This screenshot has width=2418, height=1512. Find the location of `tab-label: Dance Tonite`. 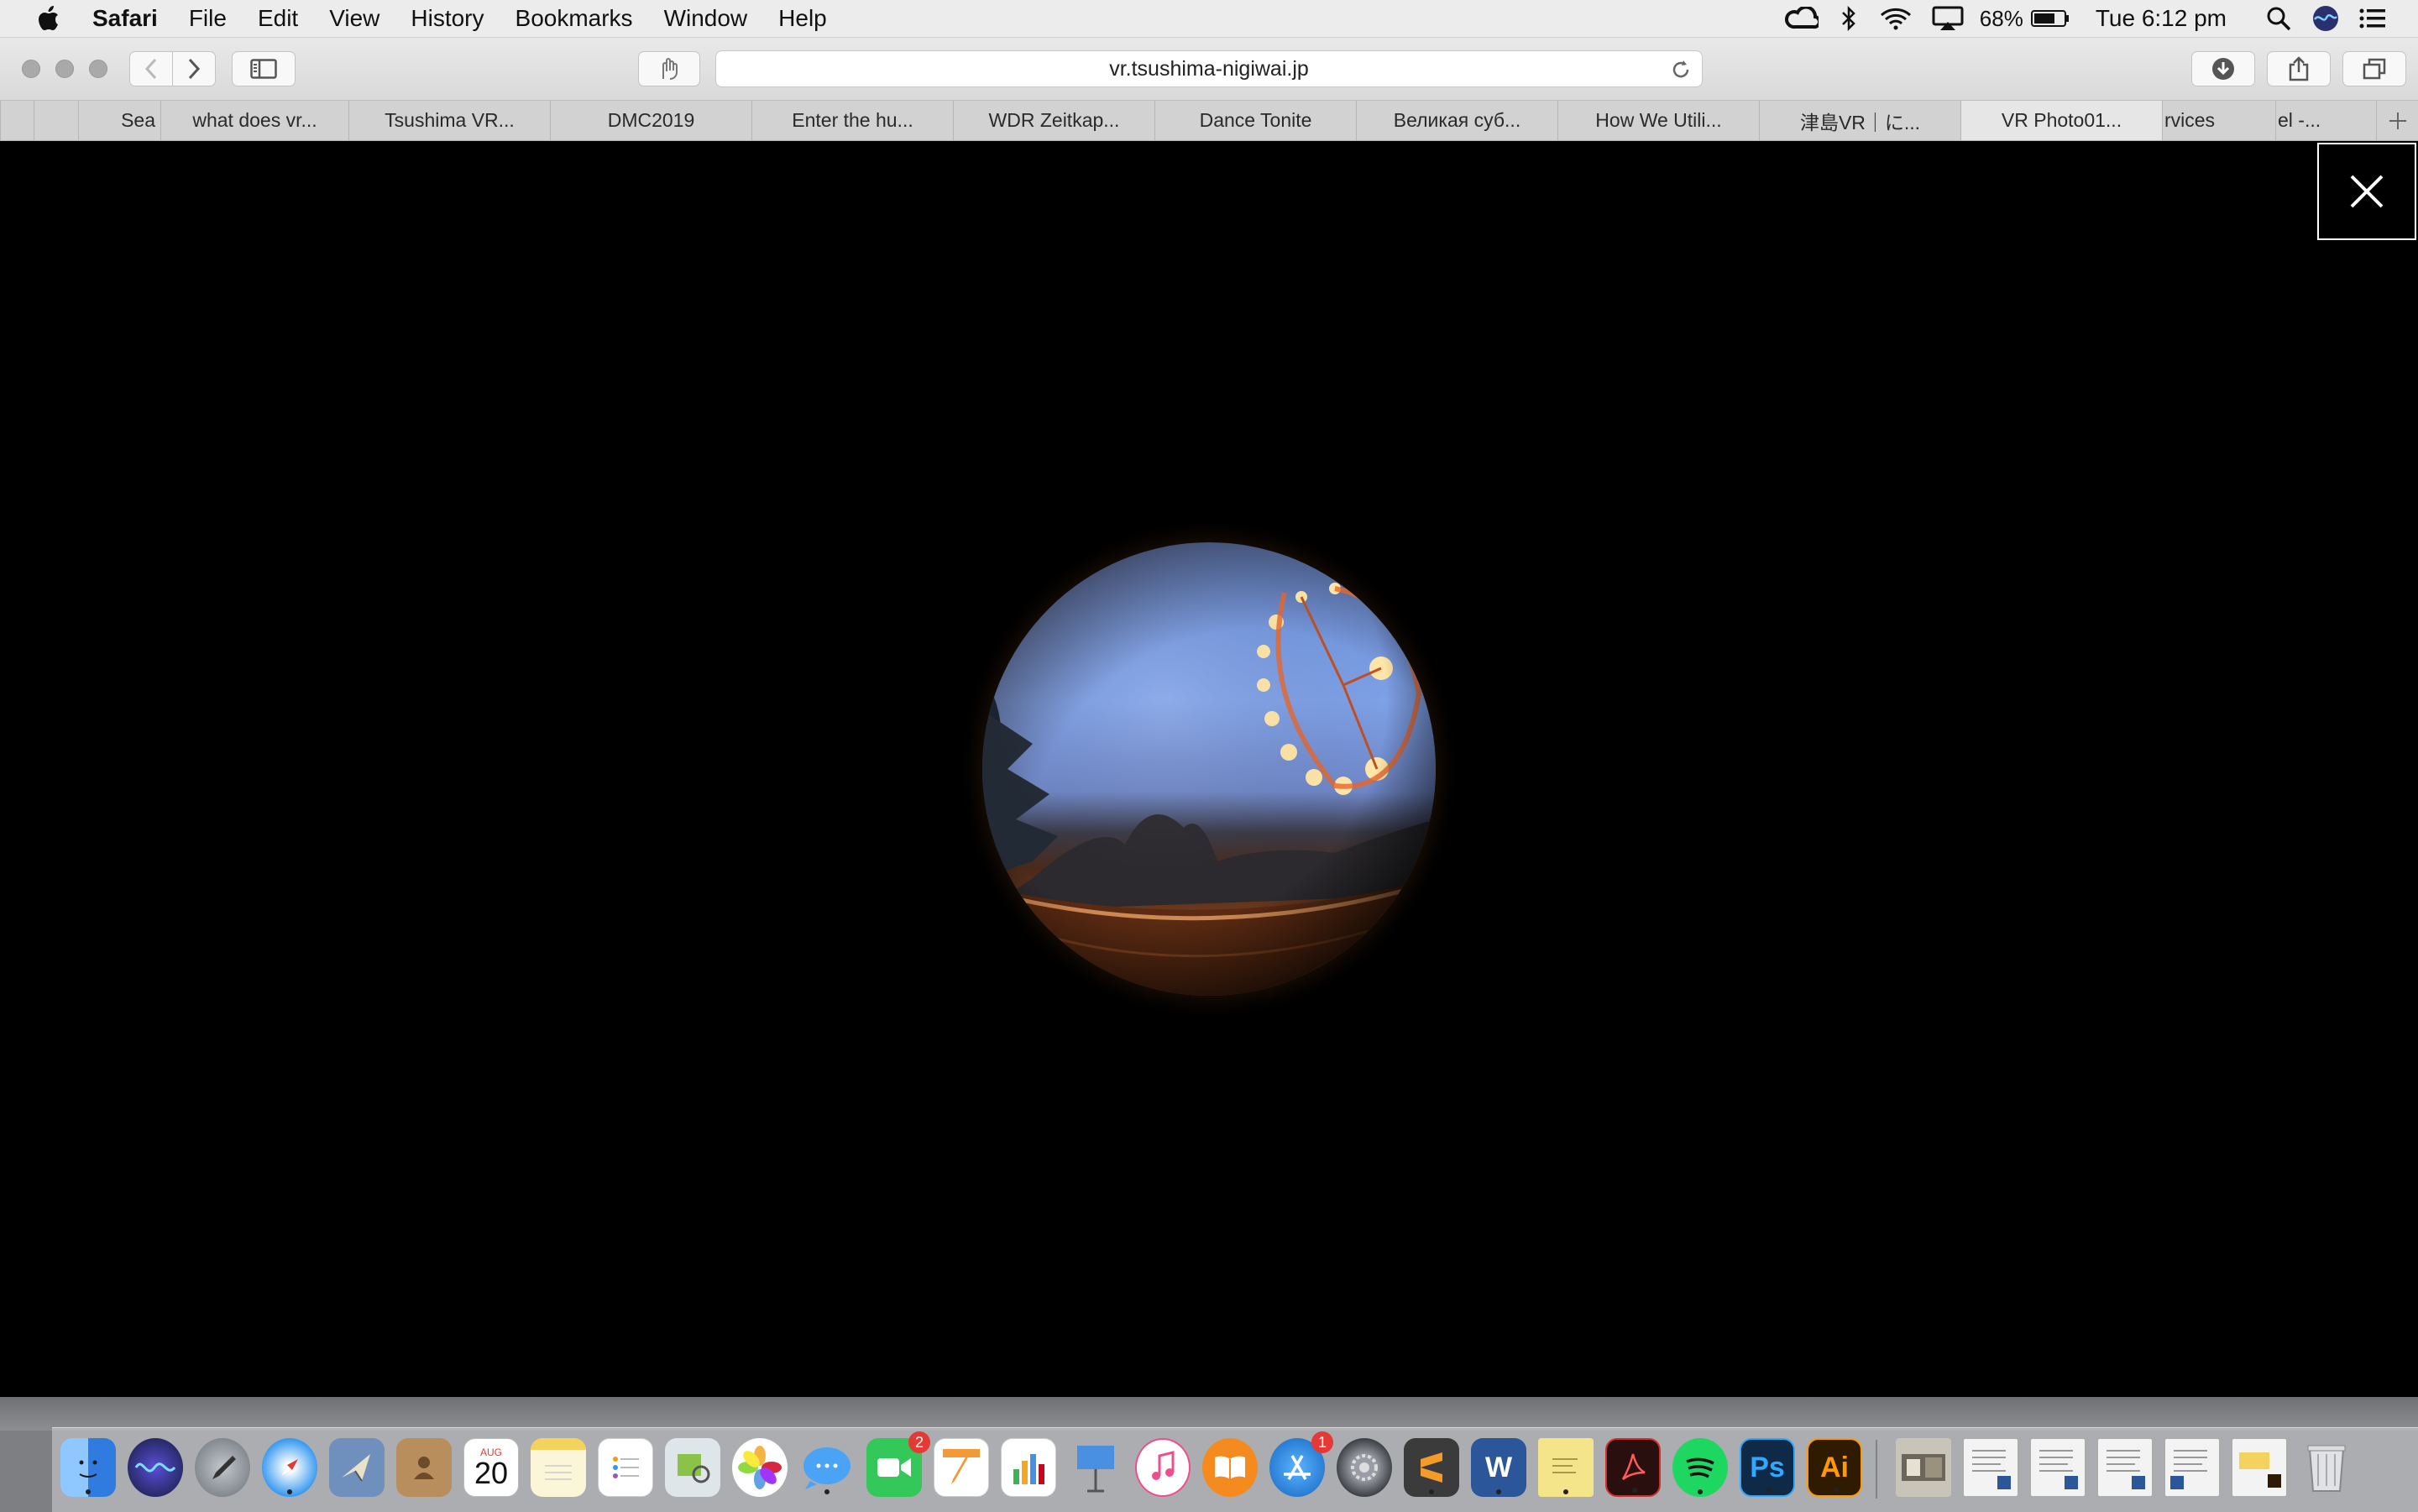

tab-label: Dance Tonite is located at coordinates (1255, 120).